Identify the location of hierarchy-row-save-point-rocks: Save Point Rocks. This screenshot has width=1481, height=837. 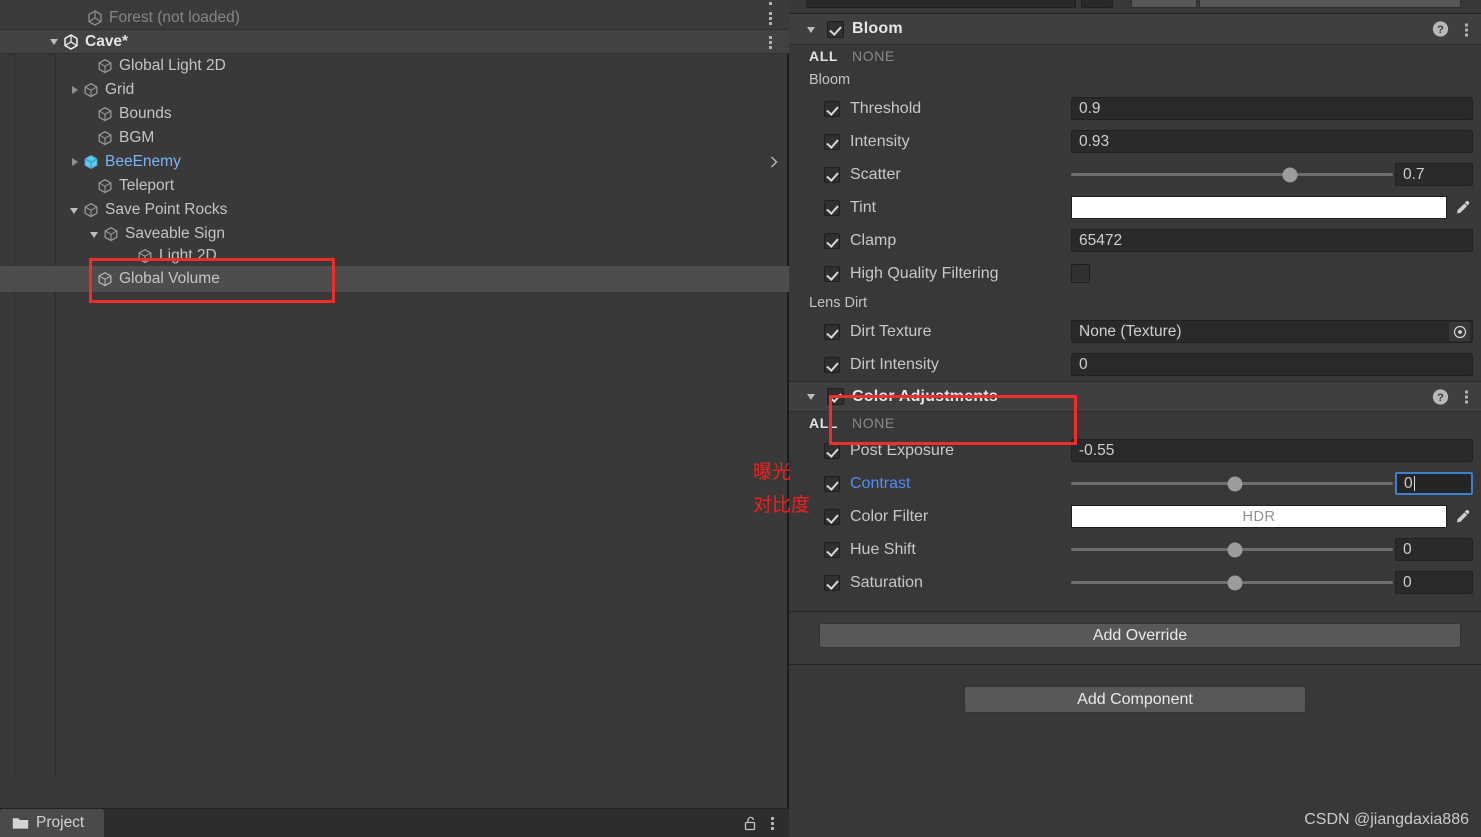
(394, 210).